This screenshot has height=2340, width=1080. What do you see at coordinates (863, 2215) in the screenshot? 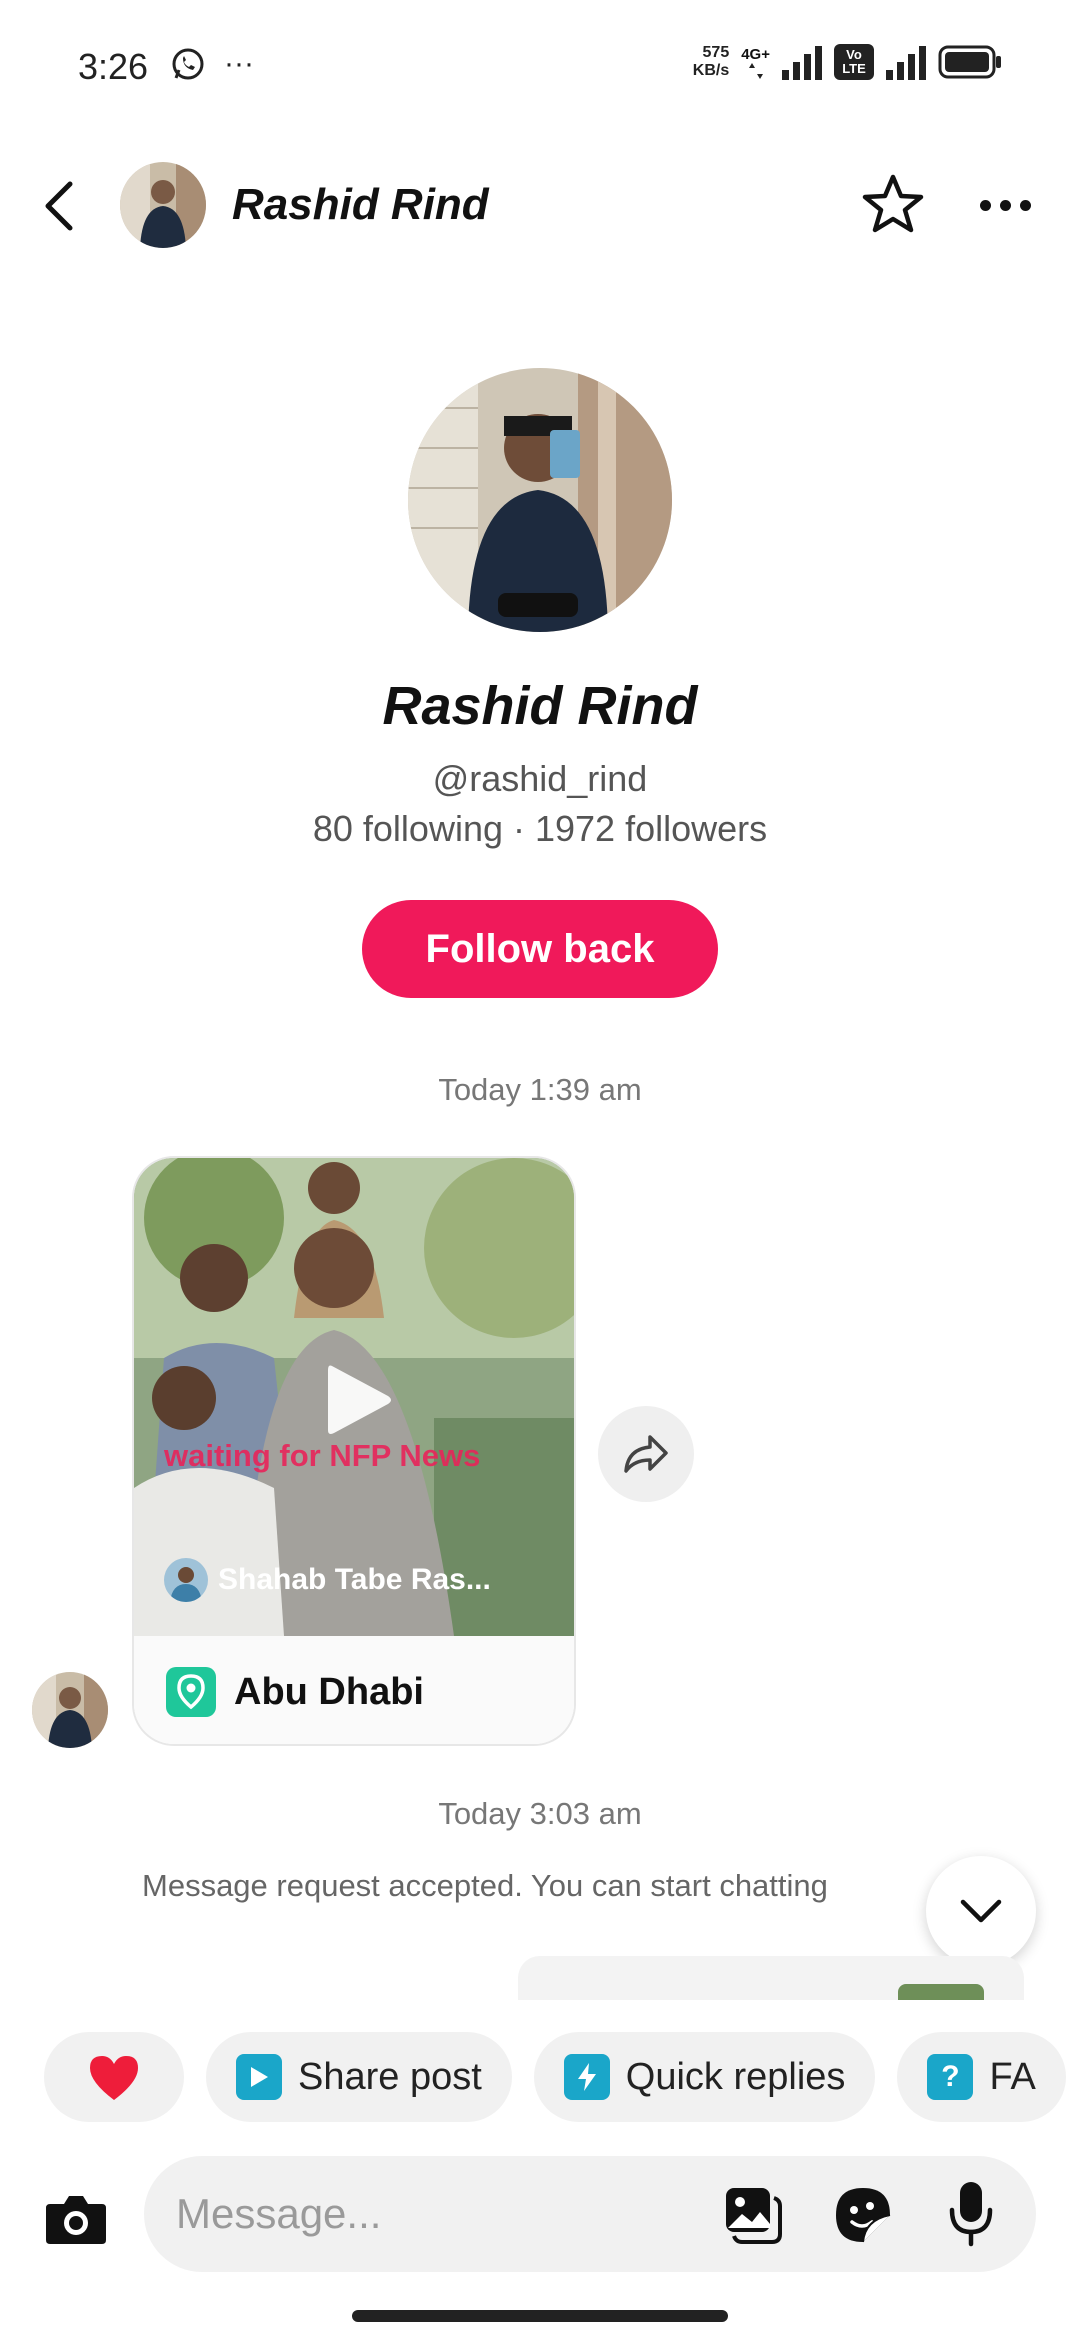
I see `sticker-icon` at bounding box center [863, 2215].